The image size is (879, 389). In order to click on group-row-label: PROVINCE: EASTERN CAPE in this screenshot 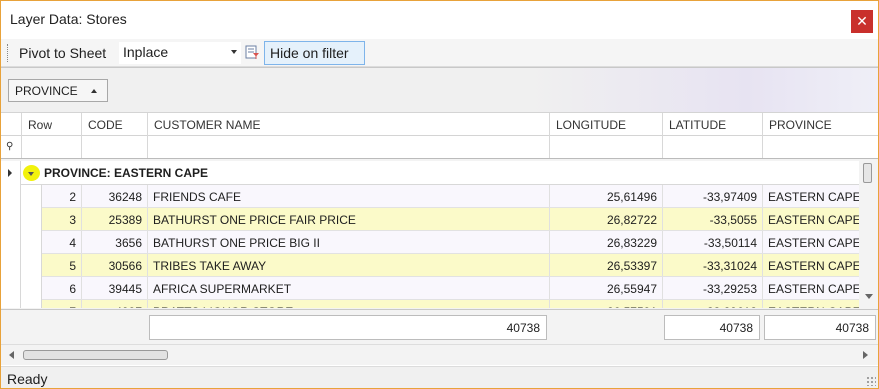, I will do `click(126, 173)`.